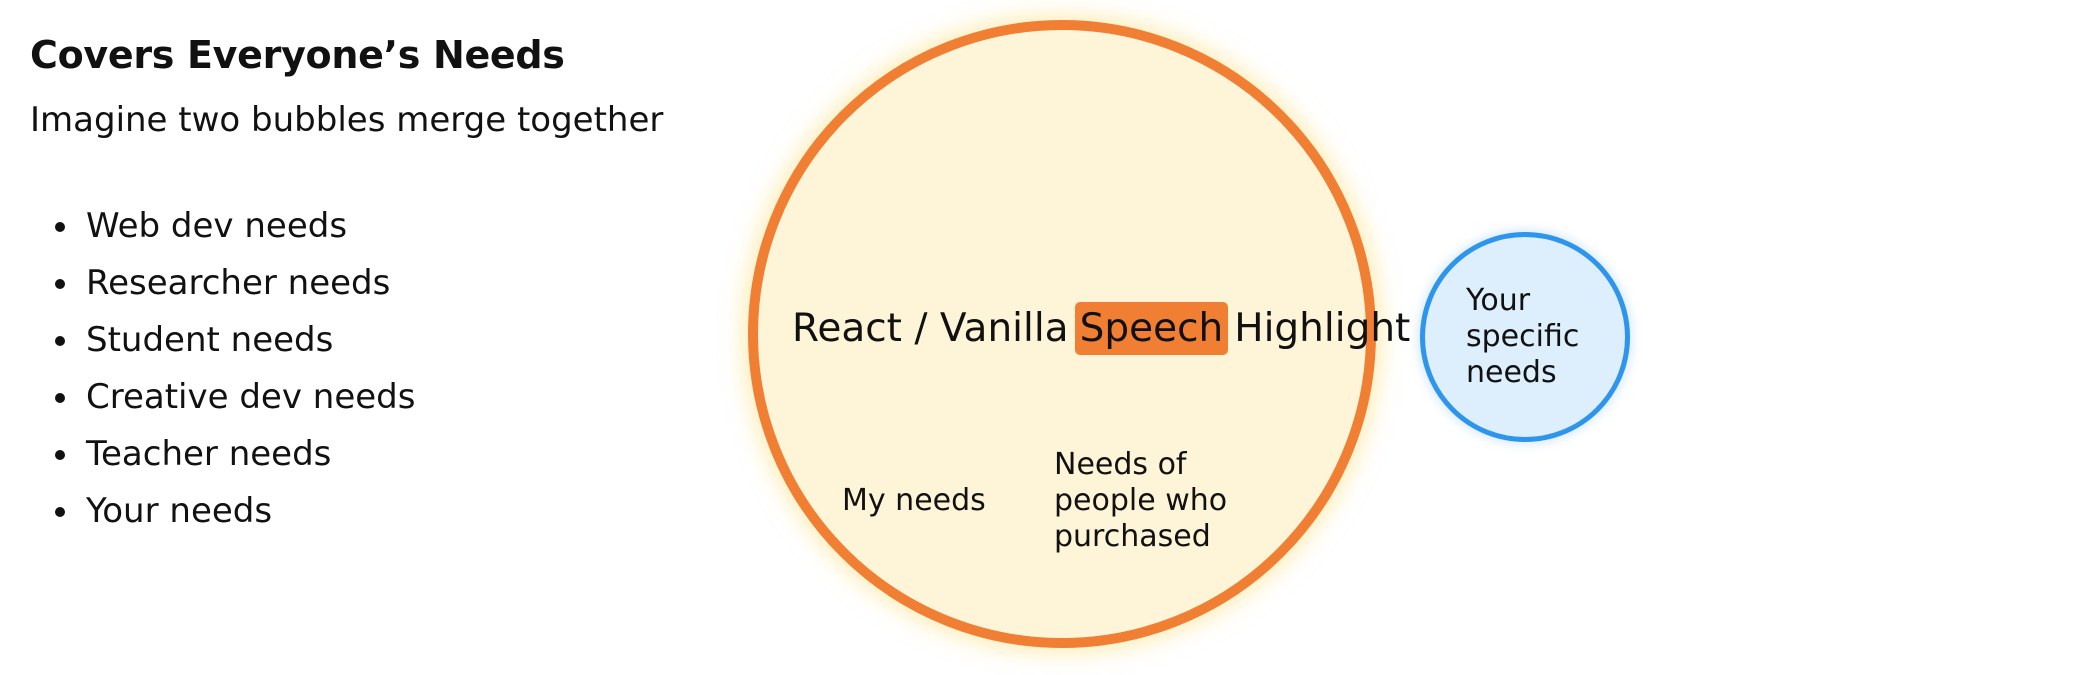 Image resolution: width=2075 pixels, height=675 pixels. I want to click on purchaser-needs-line: purchased, so click(1132, 536).